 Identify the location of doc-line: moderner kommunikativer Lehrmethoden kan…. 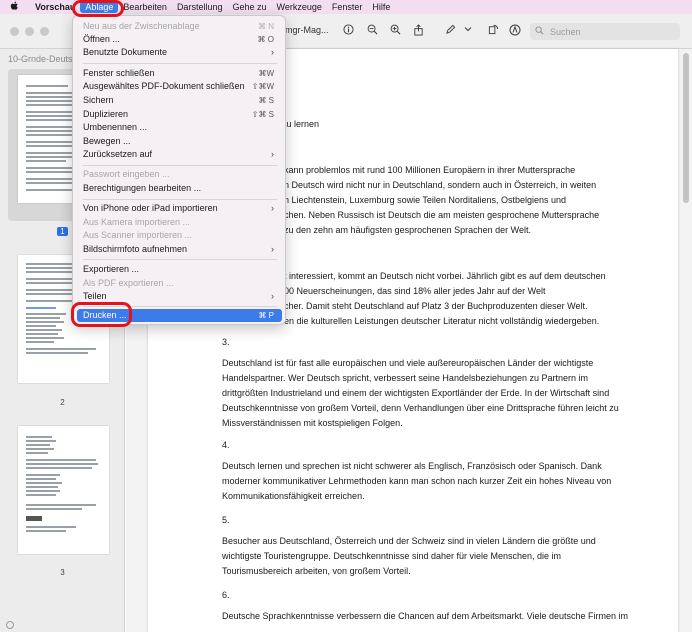
(417, 481).